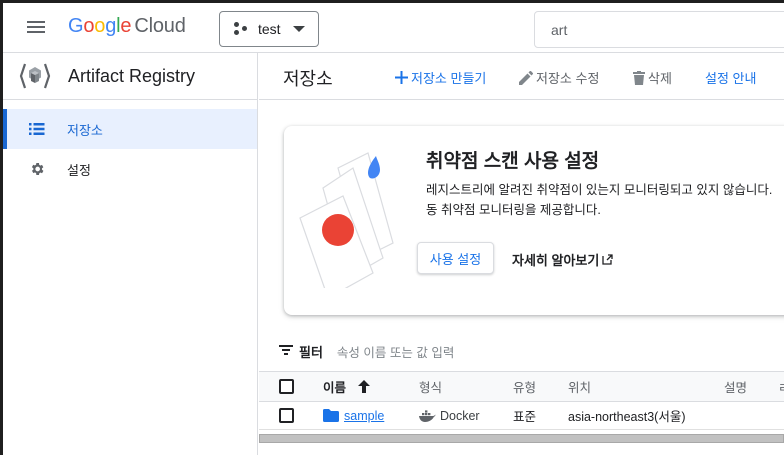 Image resolution: width=784 pixels, height=455 pixels. What do you see at coordinates (607, 259) in the screenshot?
I see `external-link-icon` at bounding box center [607, 259].